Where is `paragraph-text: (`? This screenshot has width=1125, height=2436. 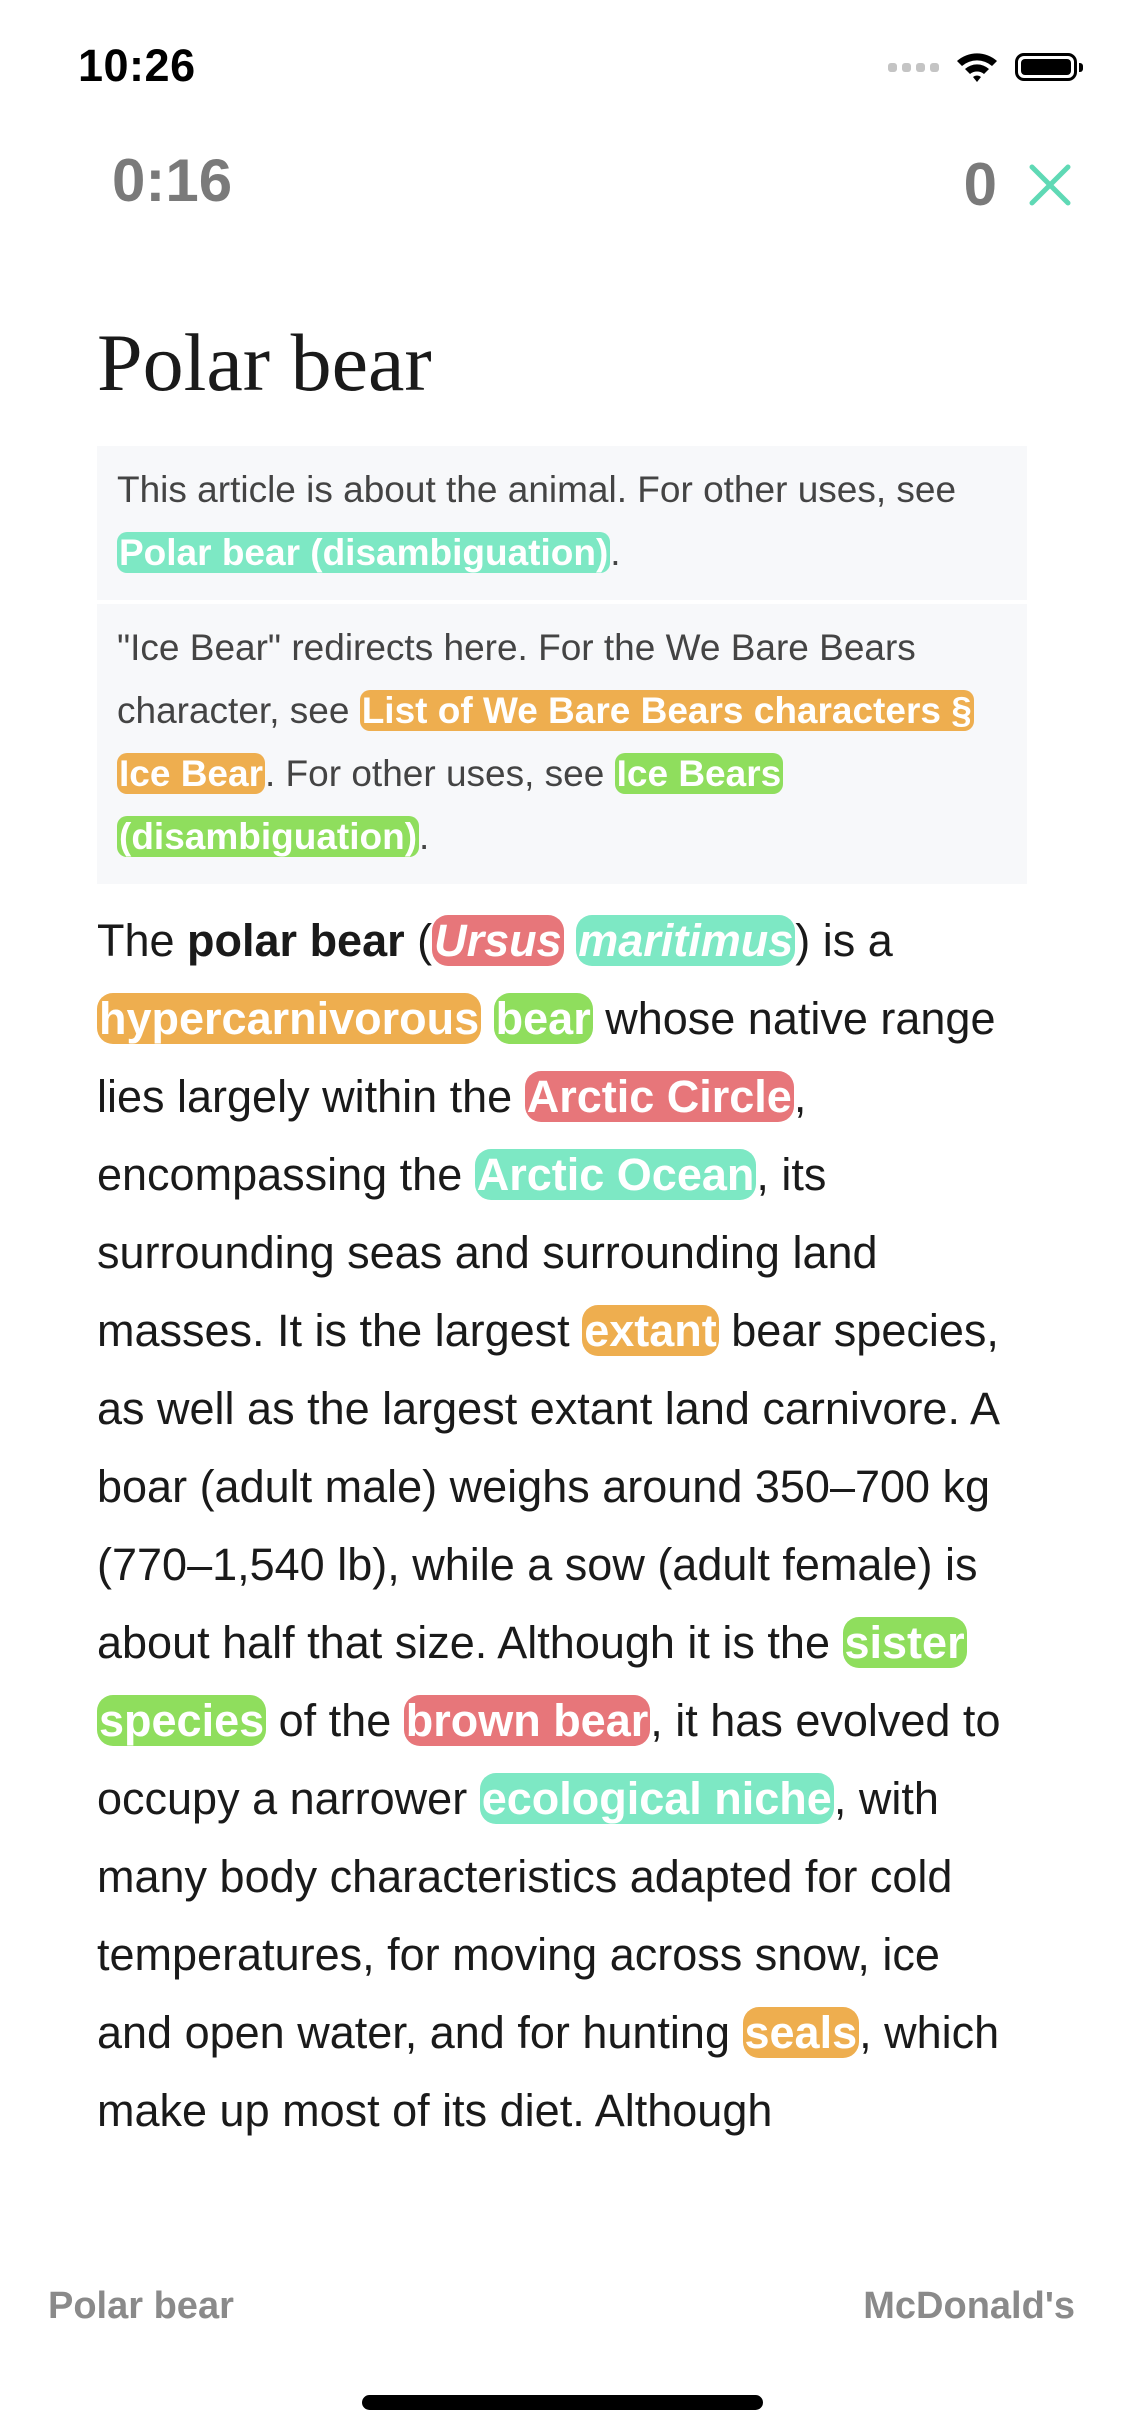
paragraph-text: ( is located at coordinates (418, 941).